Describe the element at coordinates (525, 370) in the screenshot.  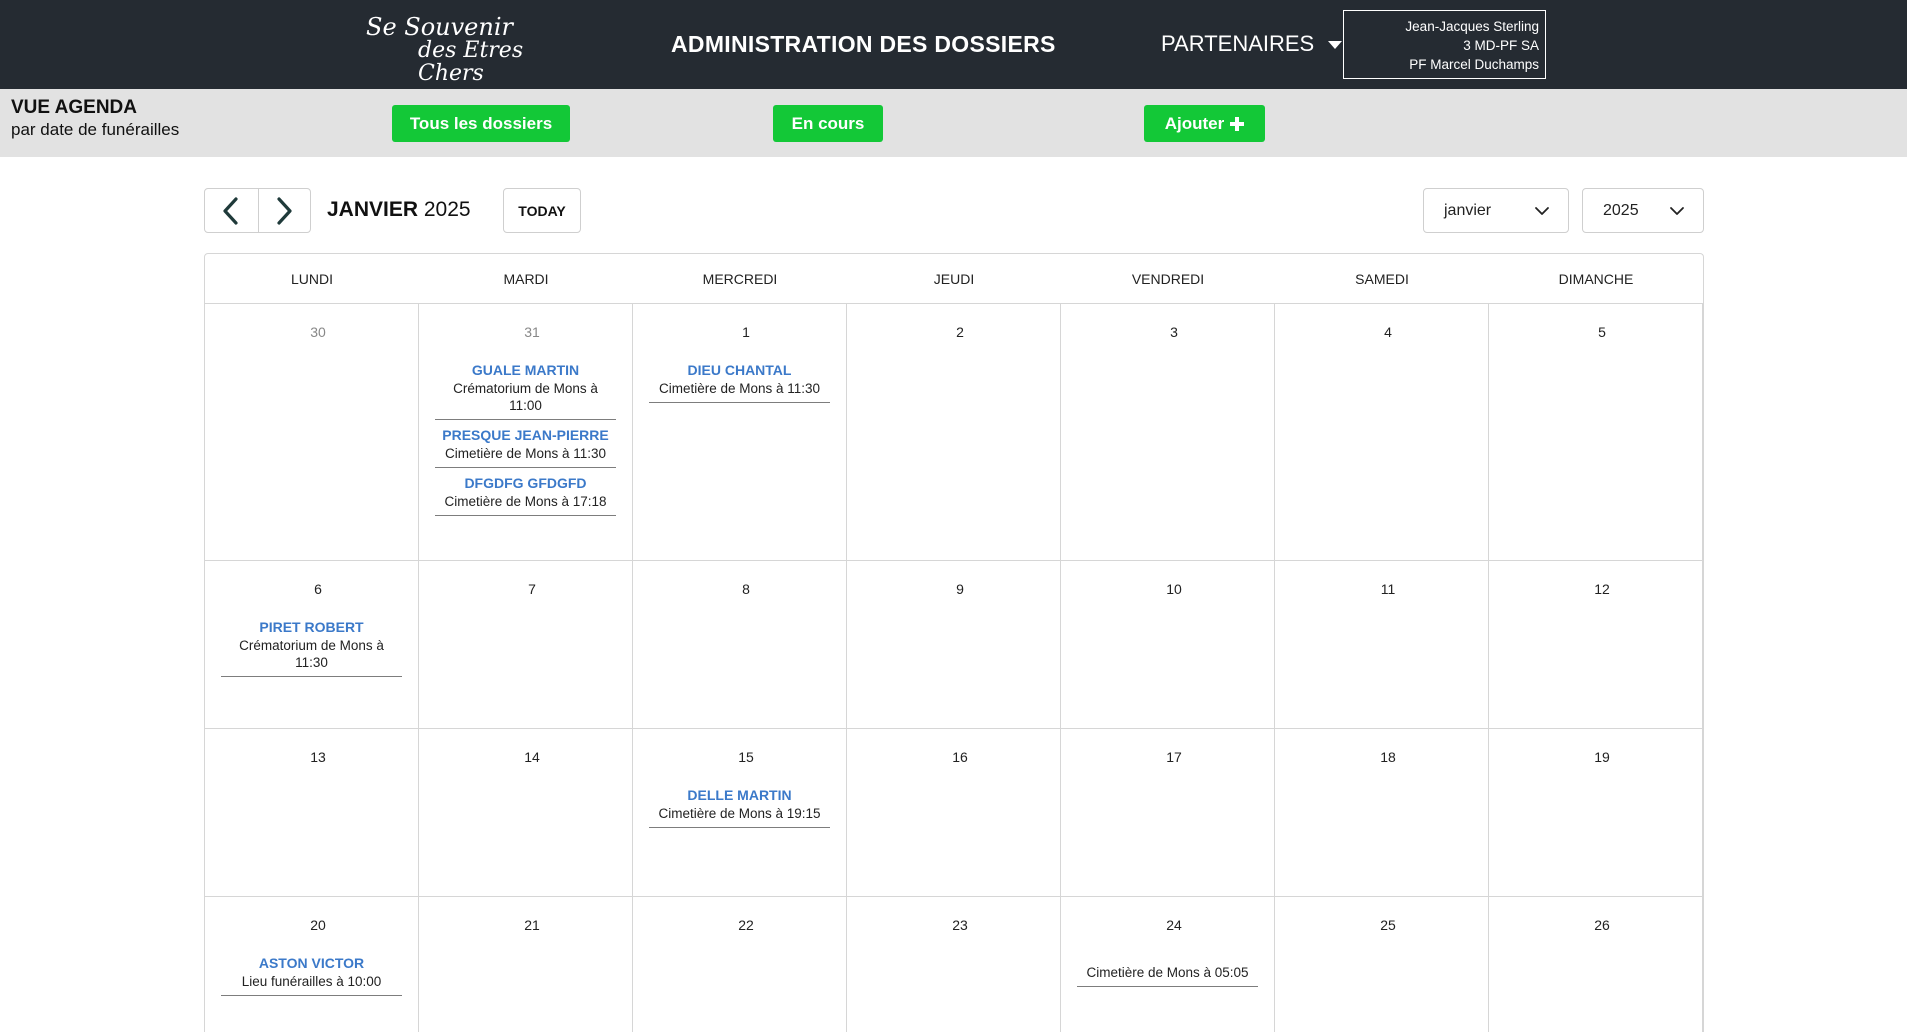
I see `event-deceased-name: GUALE MARTIN` at that location.